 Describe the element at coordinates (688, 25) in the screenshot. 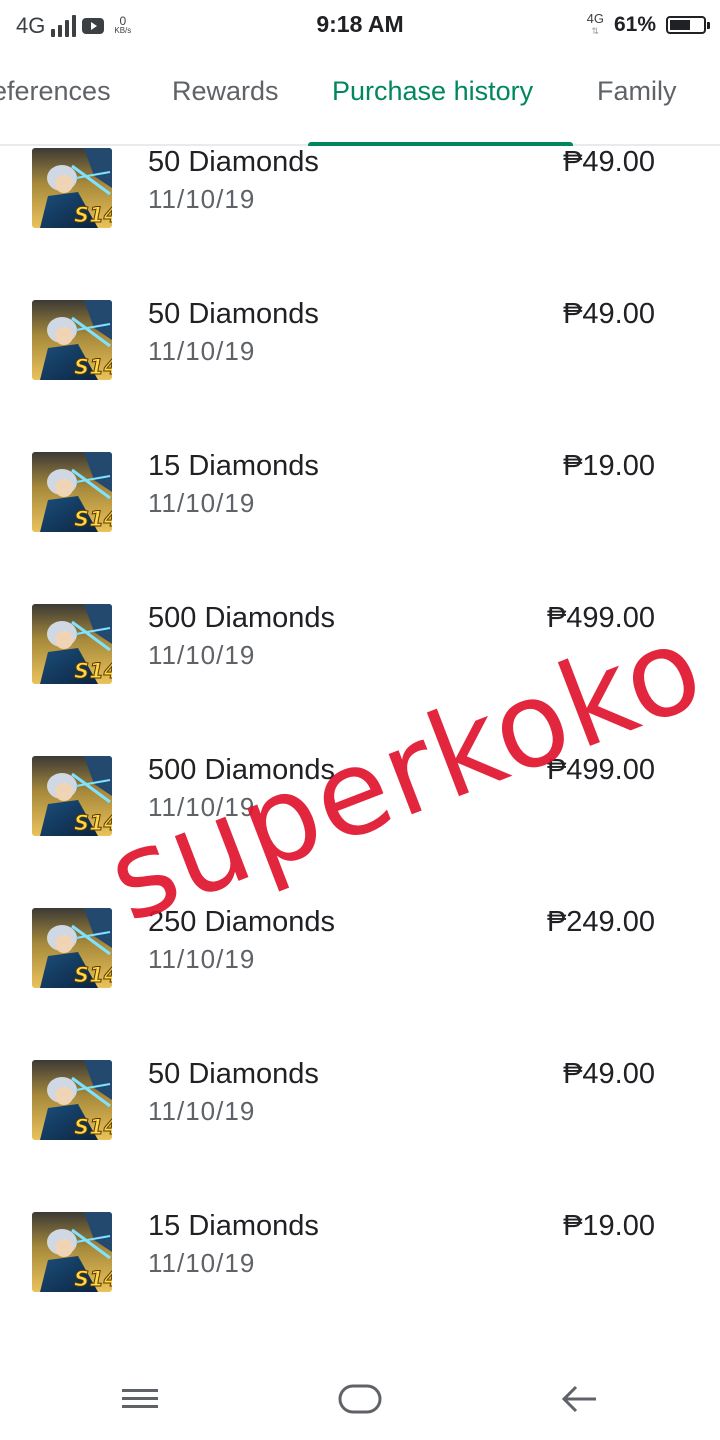

I see `battery-icon` at that location.